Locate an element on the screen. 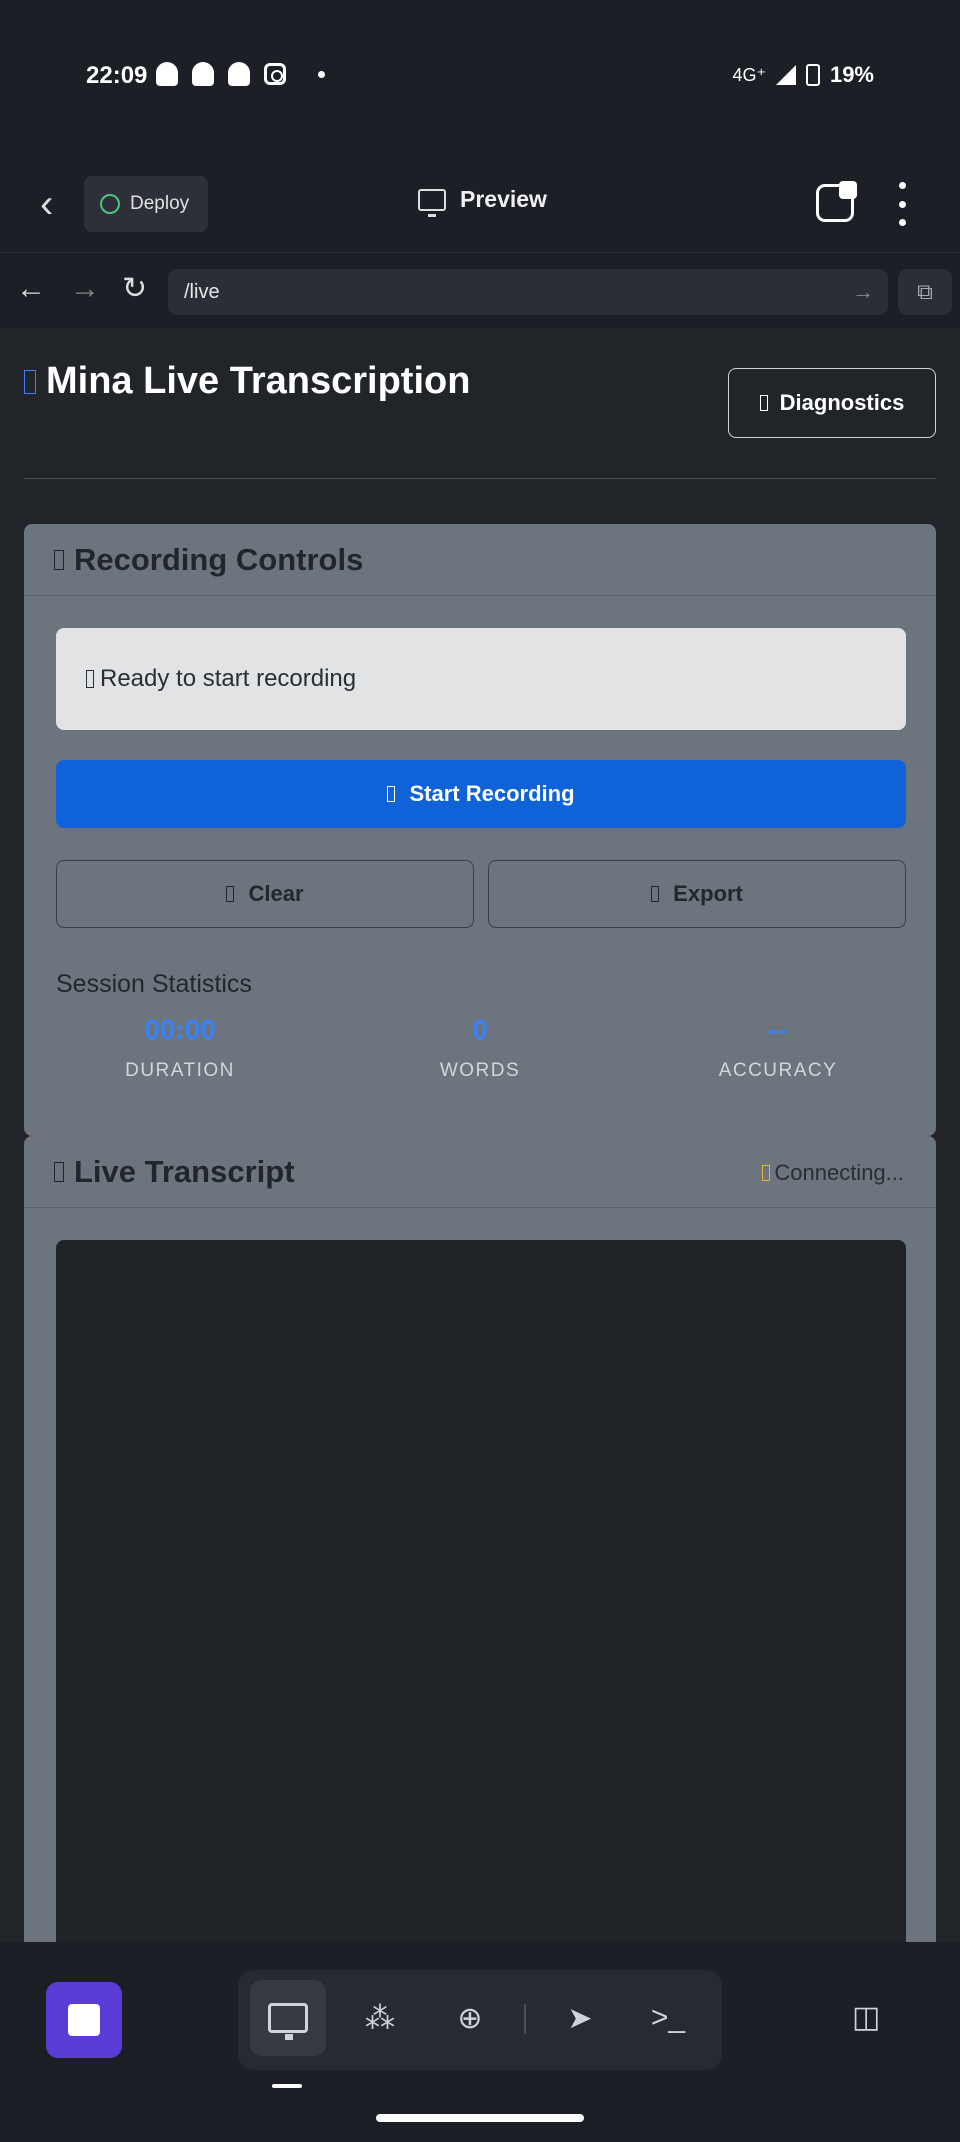 The height and width of the screenshot is (2142, 960). stat-accuracy: -- ACCURACY is located at coordinates (778, 1048).